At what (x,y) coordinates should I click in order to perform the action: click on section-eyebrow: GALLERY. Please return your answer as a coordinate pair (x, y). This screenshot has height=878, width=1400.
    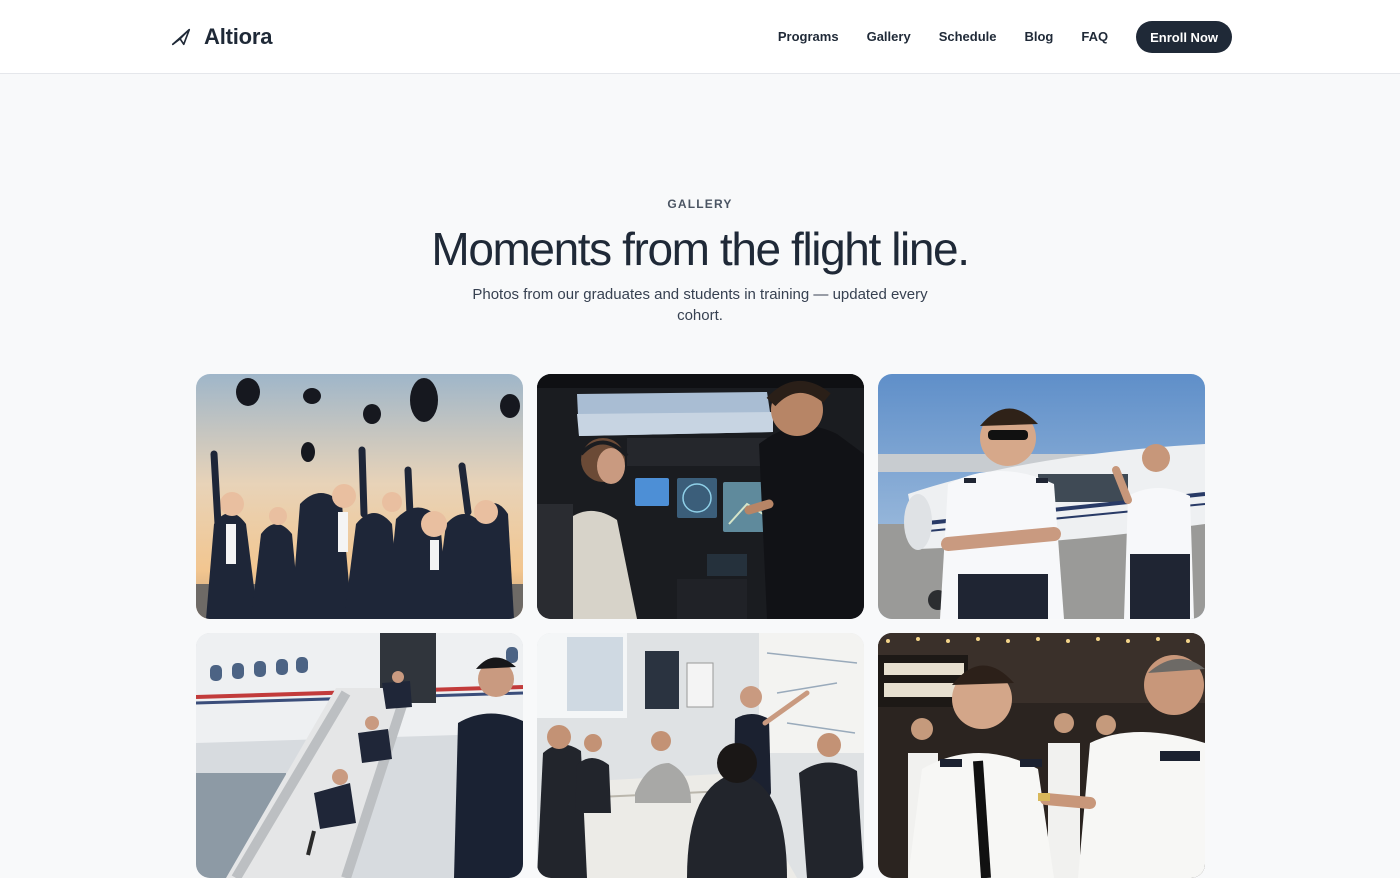
    Looking at the image, I should click on (700, 204).